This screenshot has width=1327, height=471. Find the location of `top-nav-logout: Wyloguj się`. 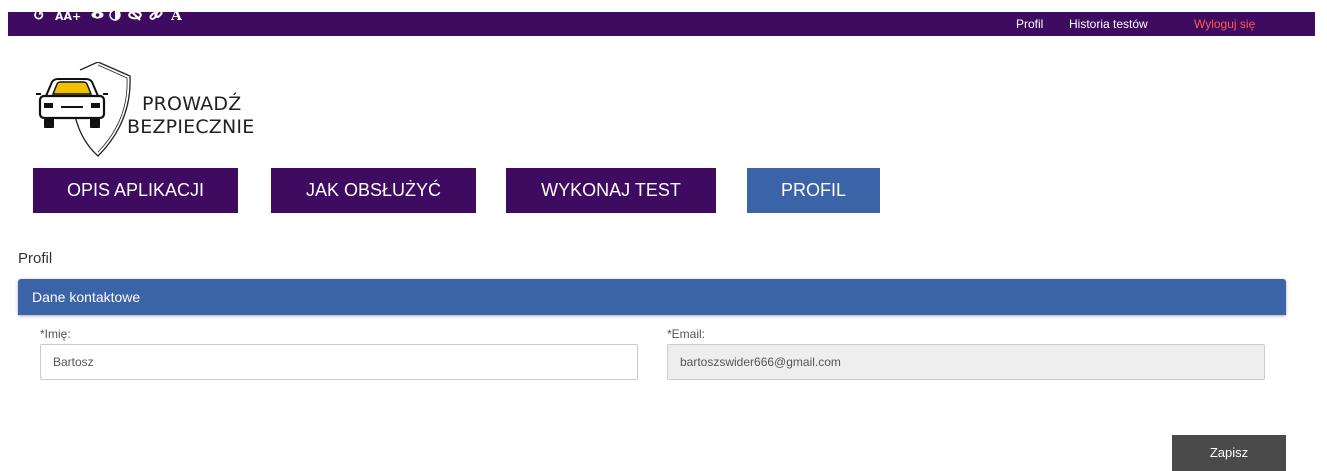

top-nav-logout: Wyloguj się is located at coordinates (1224, 24).